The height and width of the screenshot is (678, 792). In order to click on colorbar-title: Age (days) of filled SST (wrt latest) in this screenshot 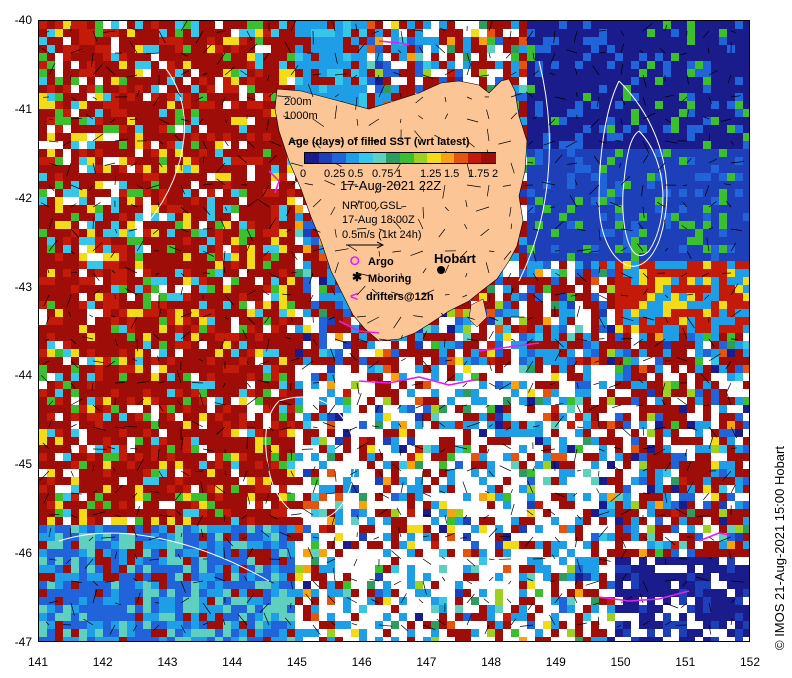, I will do `click(379, 142)`.